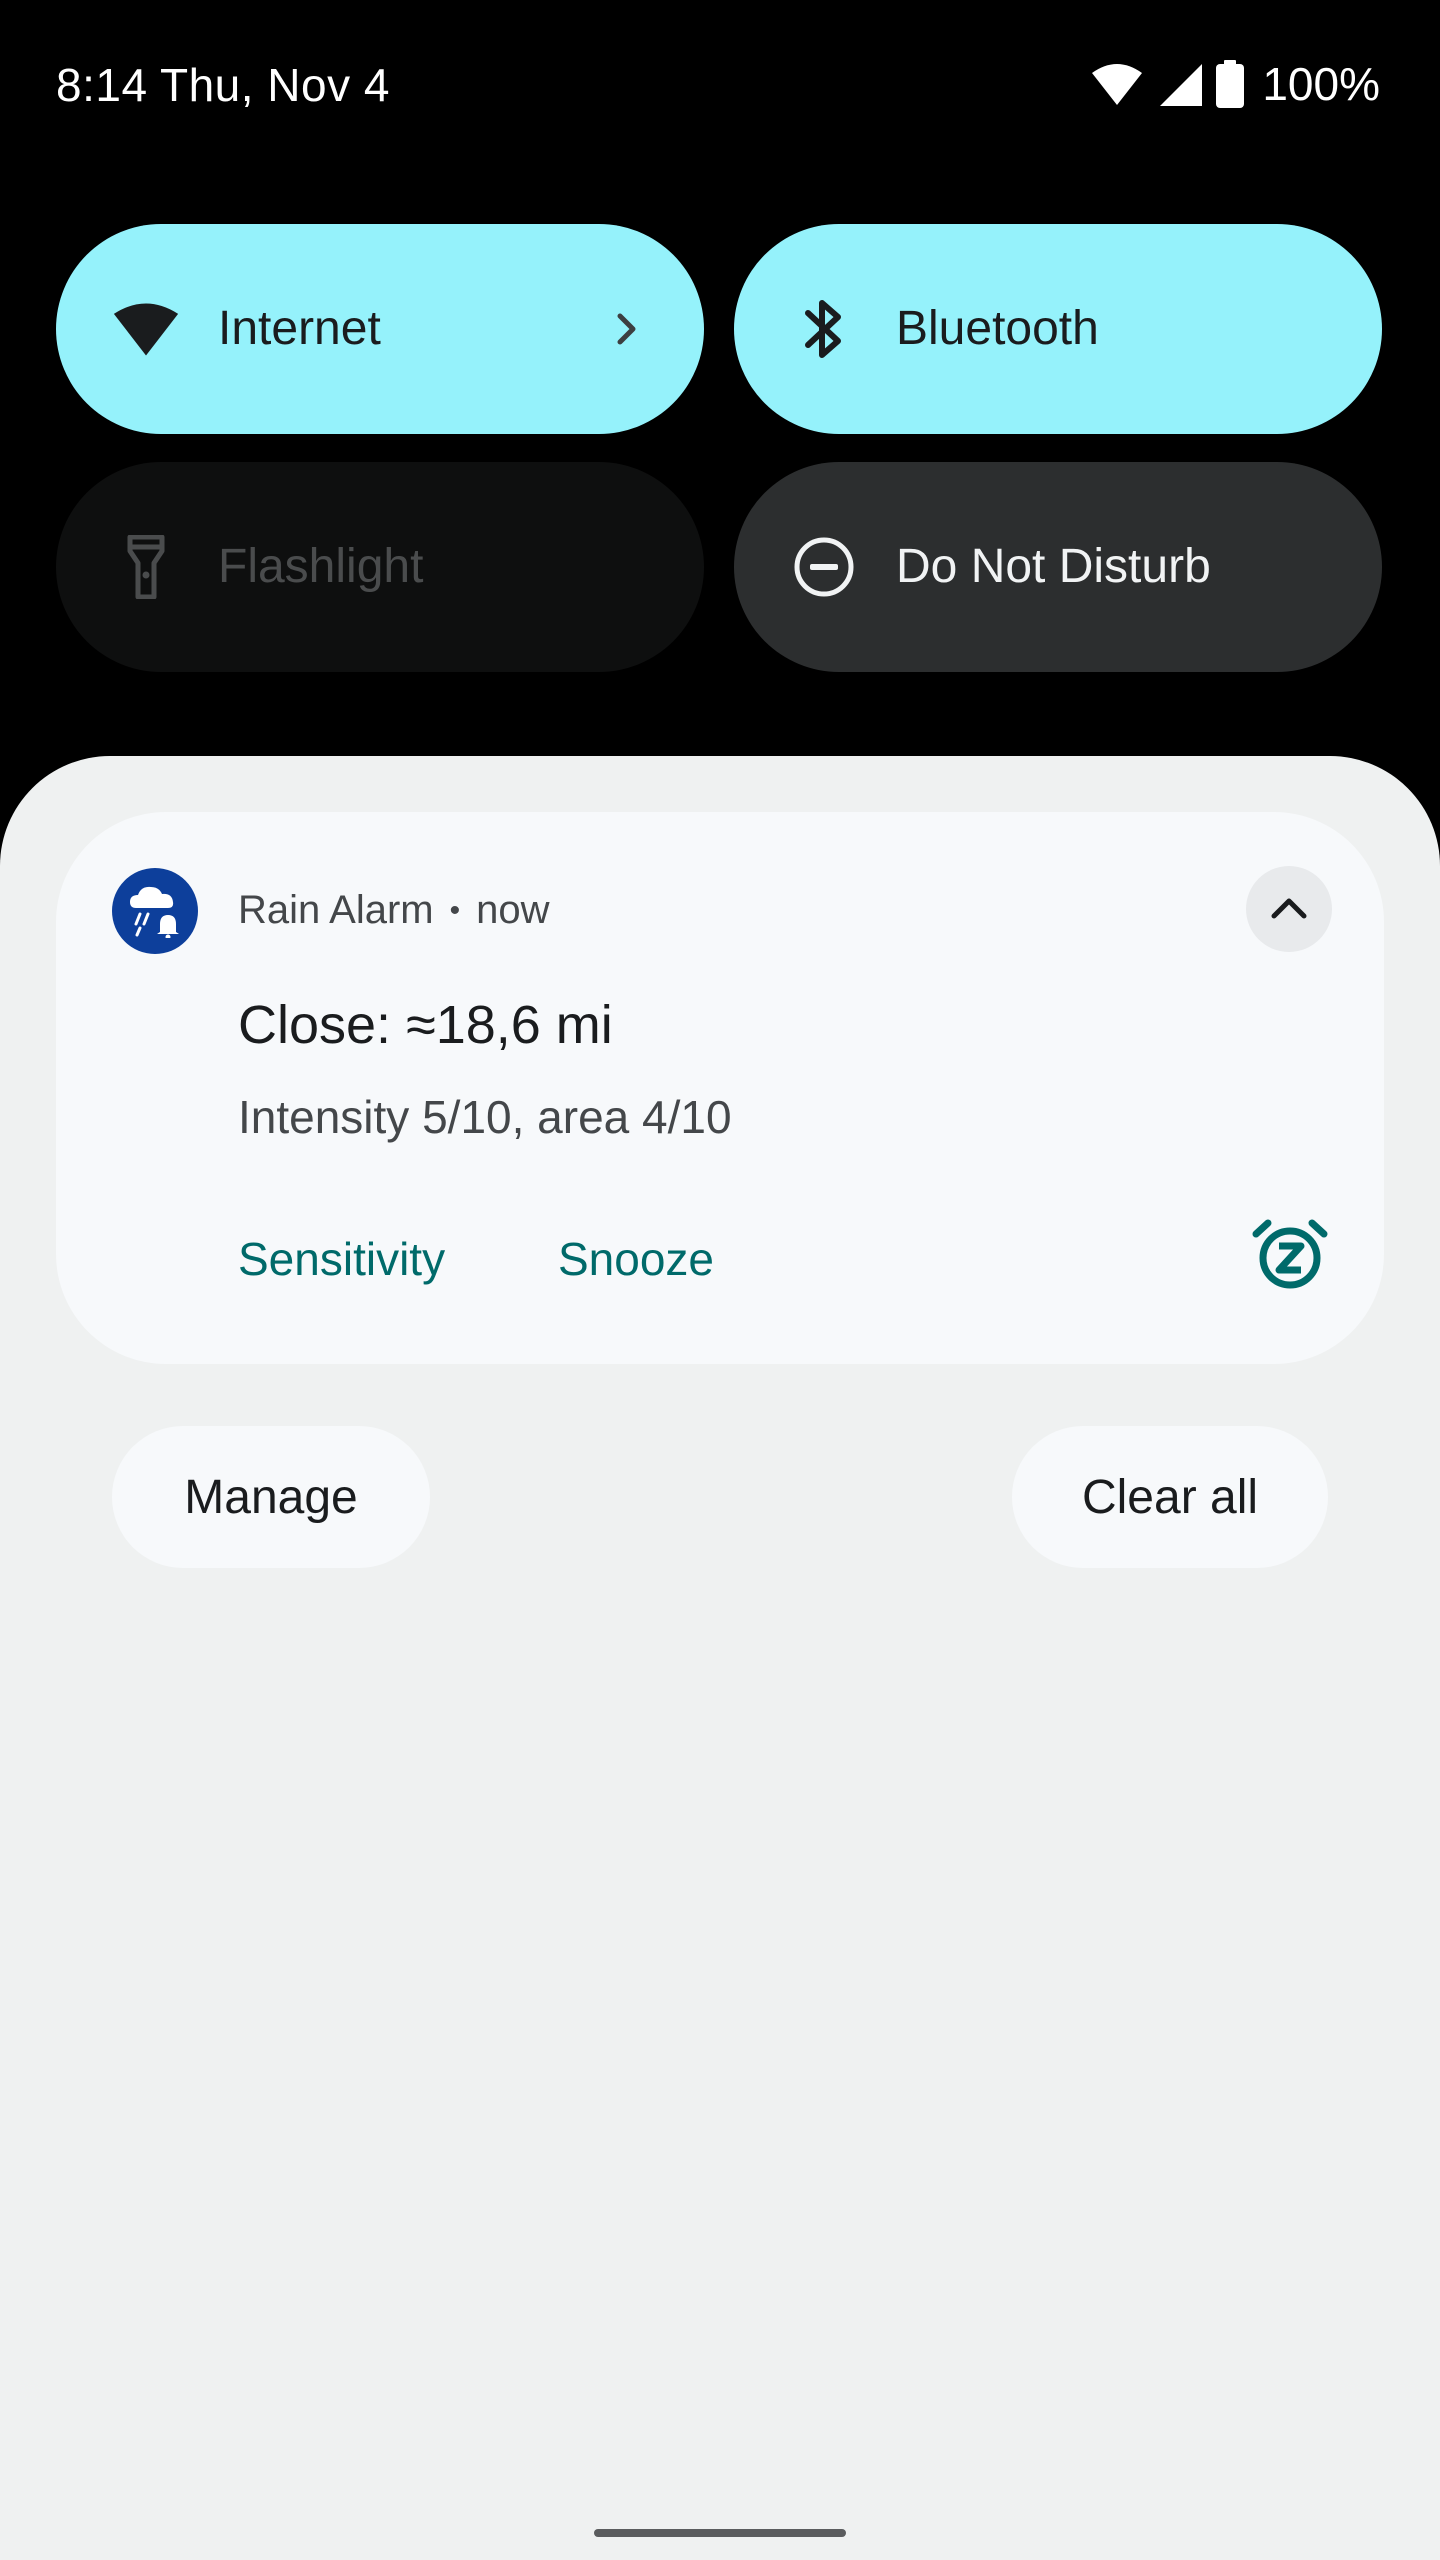 The height and width of the screenshot is (2560, 1440). Describe the element at coordinates (155, 911) in the screenshot. I see `rain-alarm-icon` at that location.